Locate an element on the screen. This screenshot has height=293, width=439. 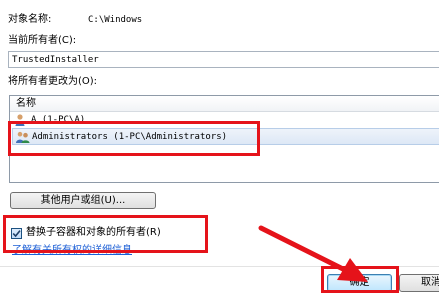
name-column-header: 名称 is located at coordinates (26, 103).